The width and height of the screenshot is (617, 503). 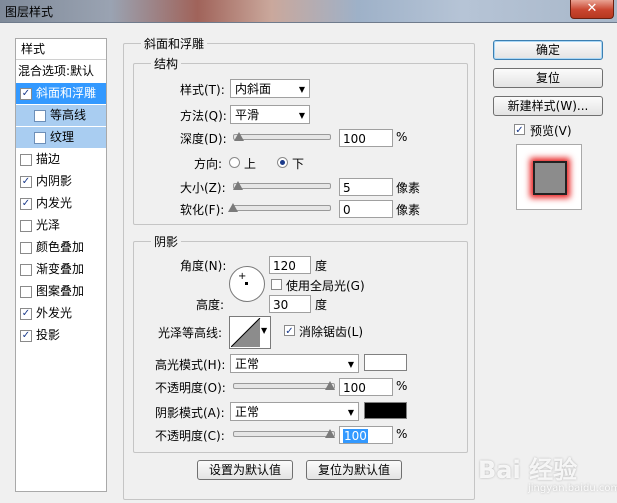 I want to click on style-item-label: 光泽, so click(x=48, y=225).